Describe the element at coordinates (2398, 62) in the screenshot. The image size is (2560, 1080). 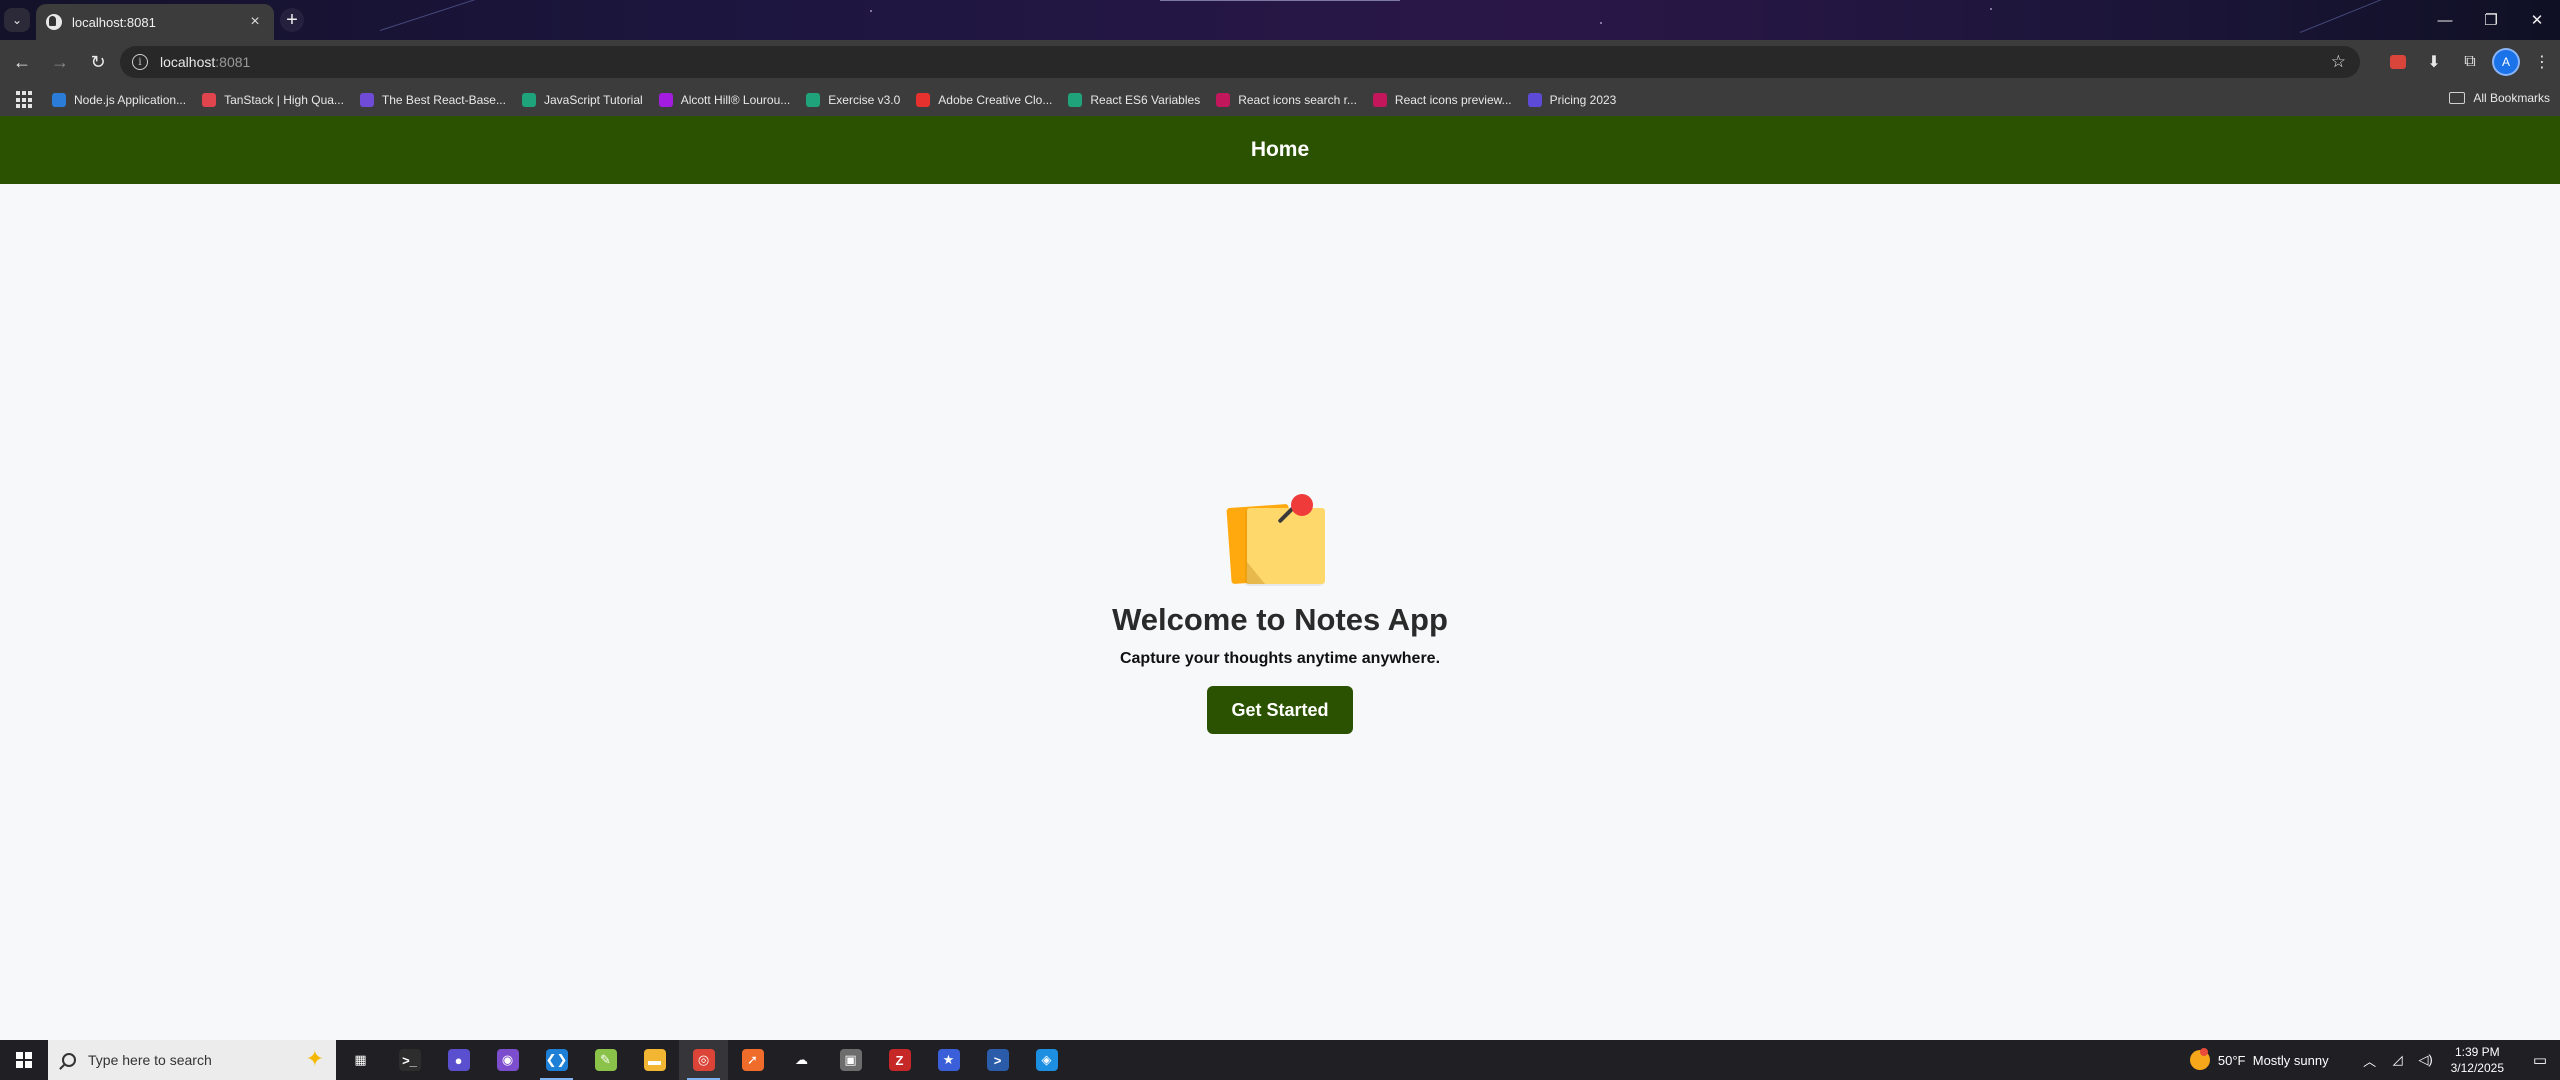
I see `extension-red-icon` at that location.